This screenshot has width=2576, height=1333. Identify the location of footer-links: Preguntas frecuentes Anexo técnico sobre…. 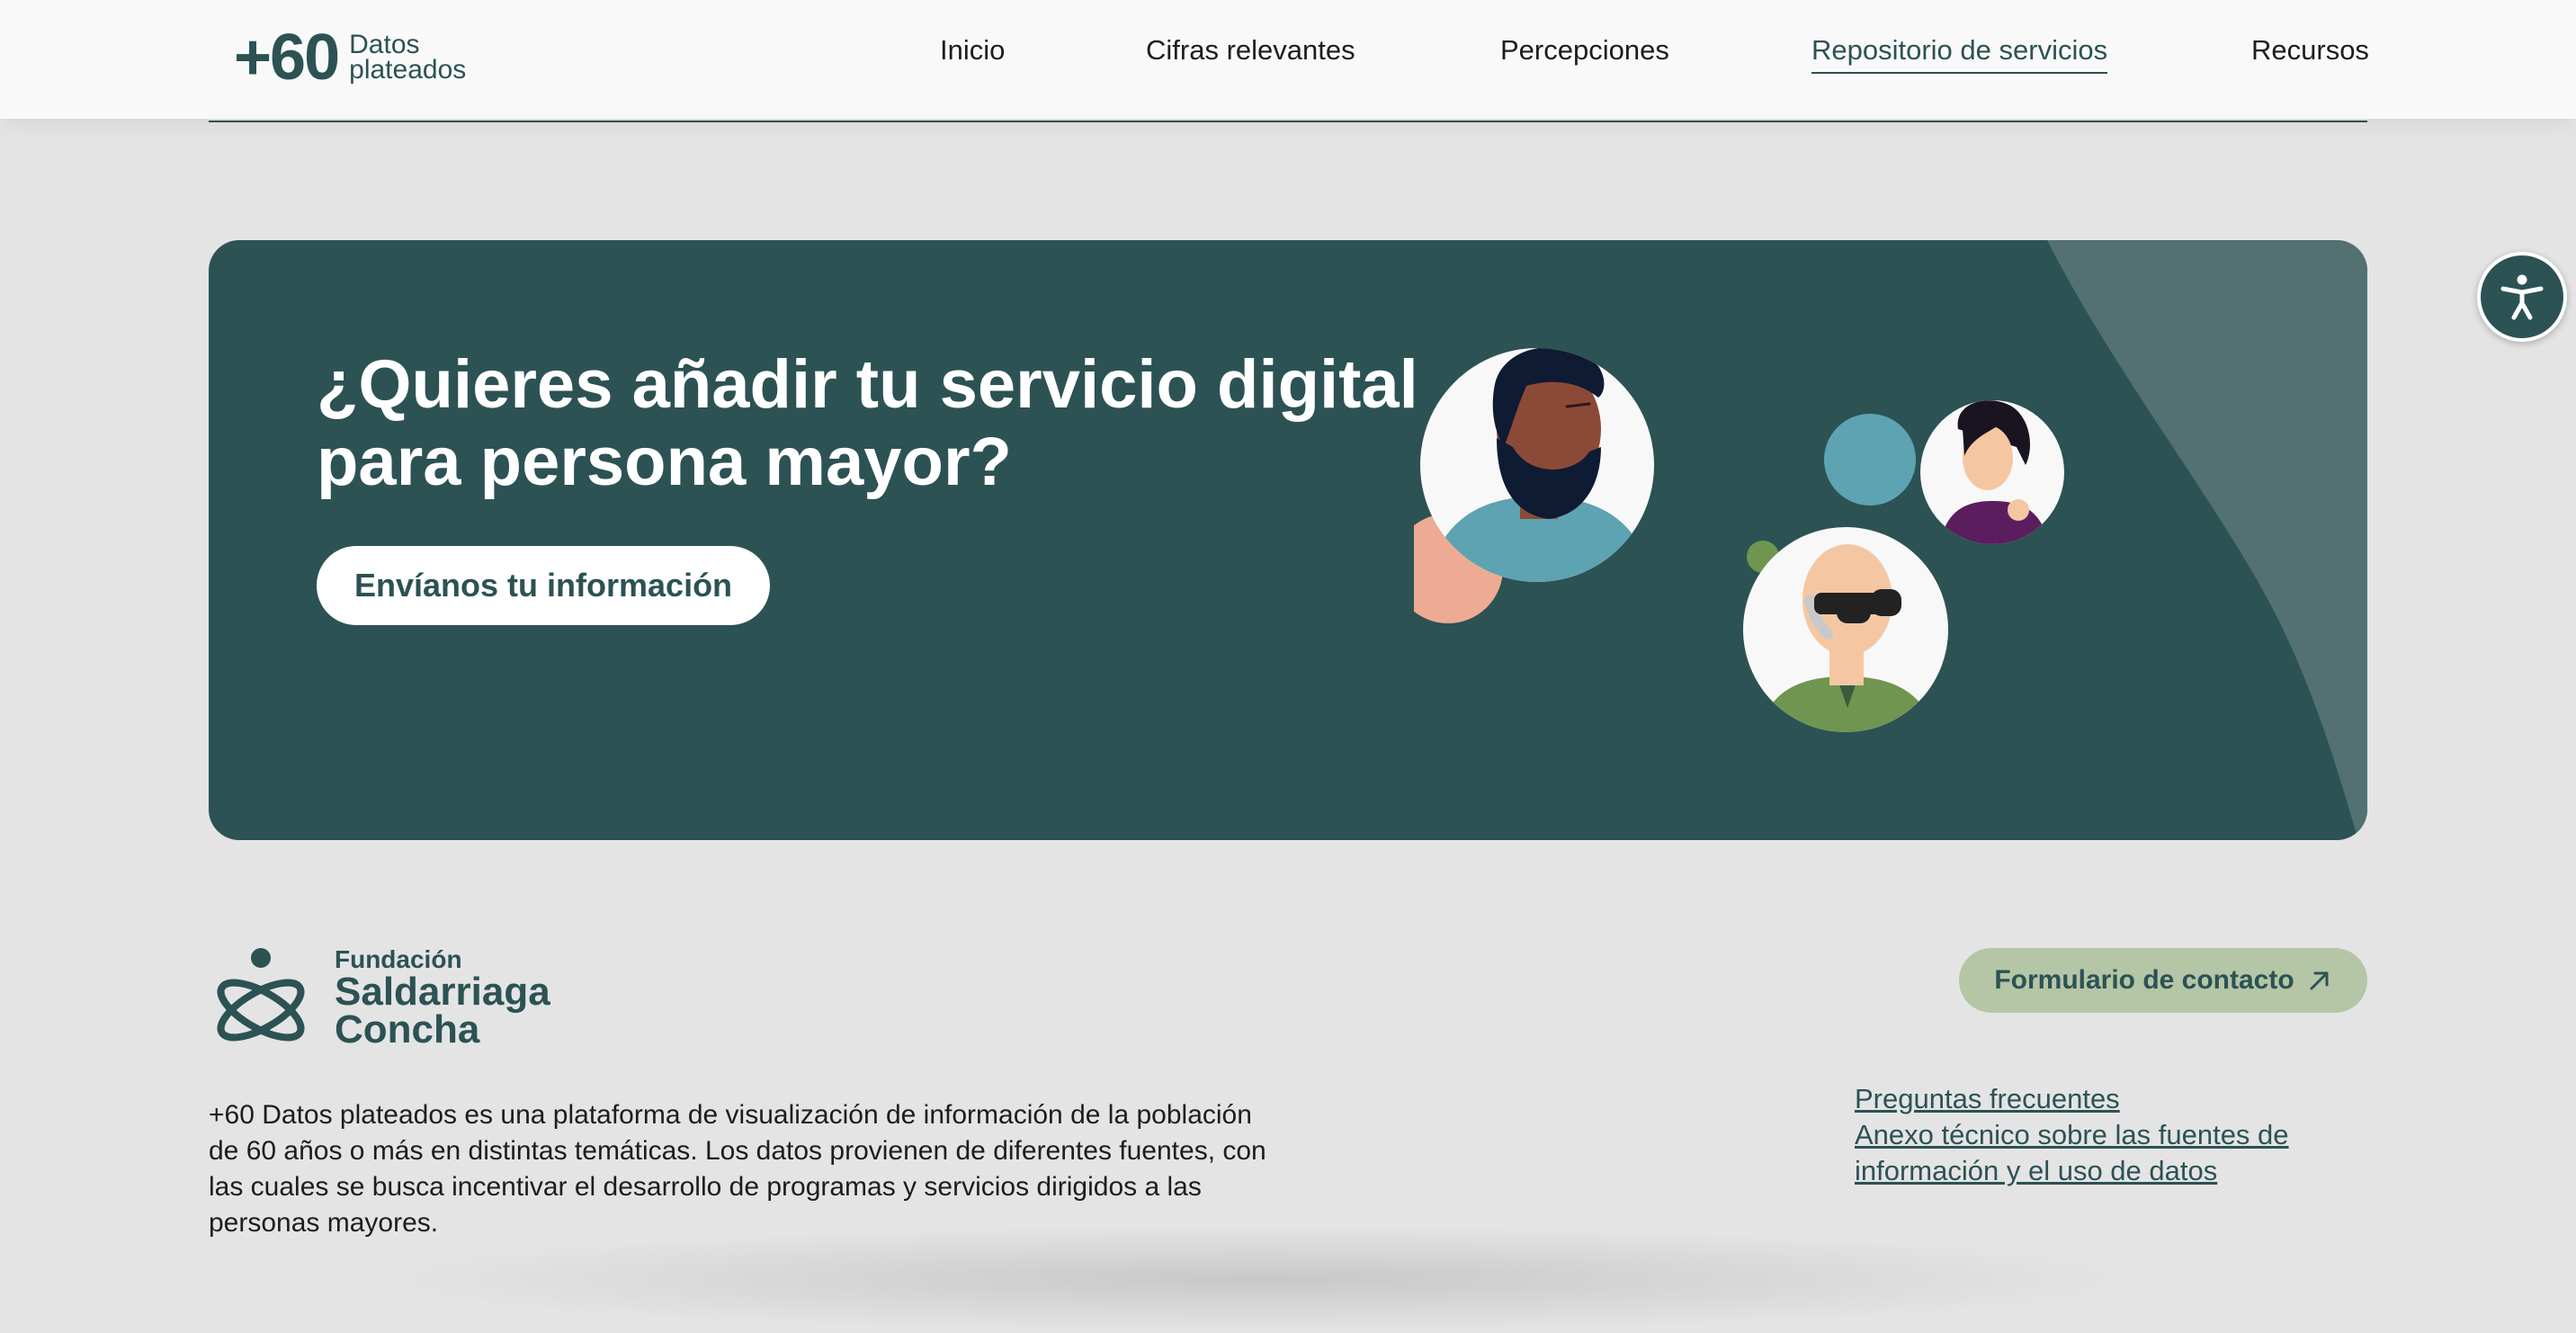
(2106, 1135).